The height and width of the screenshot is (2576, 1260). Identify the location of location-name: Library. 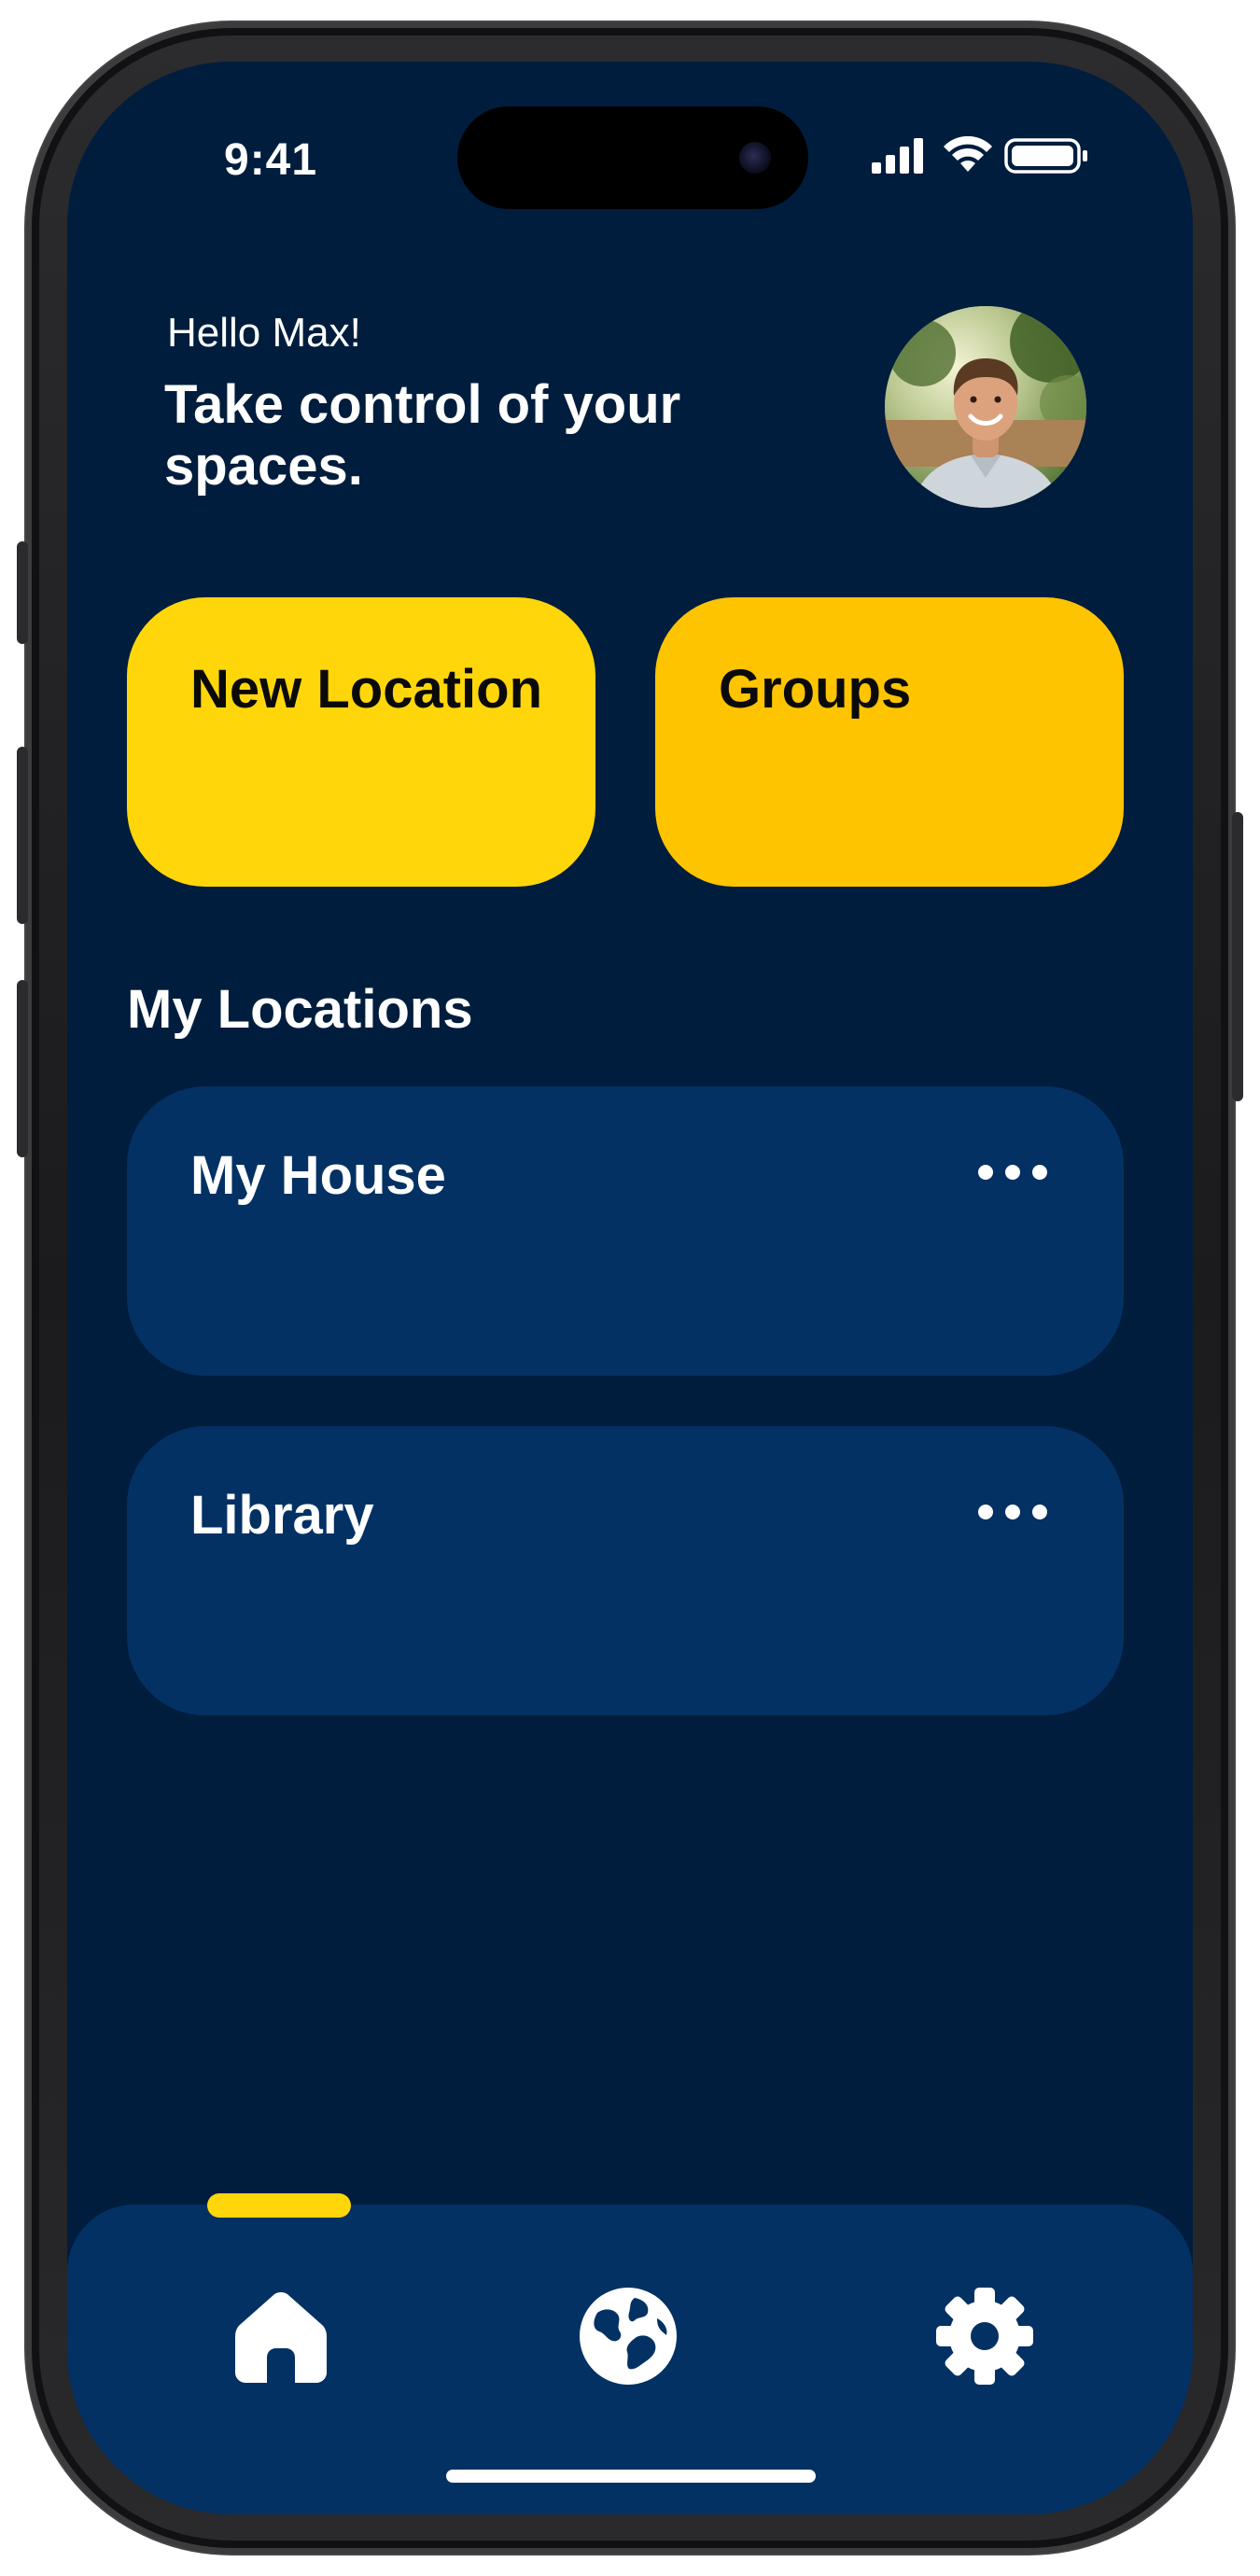
(282, 1515).